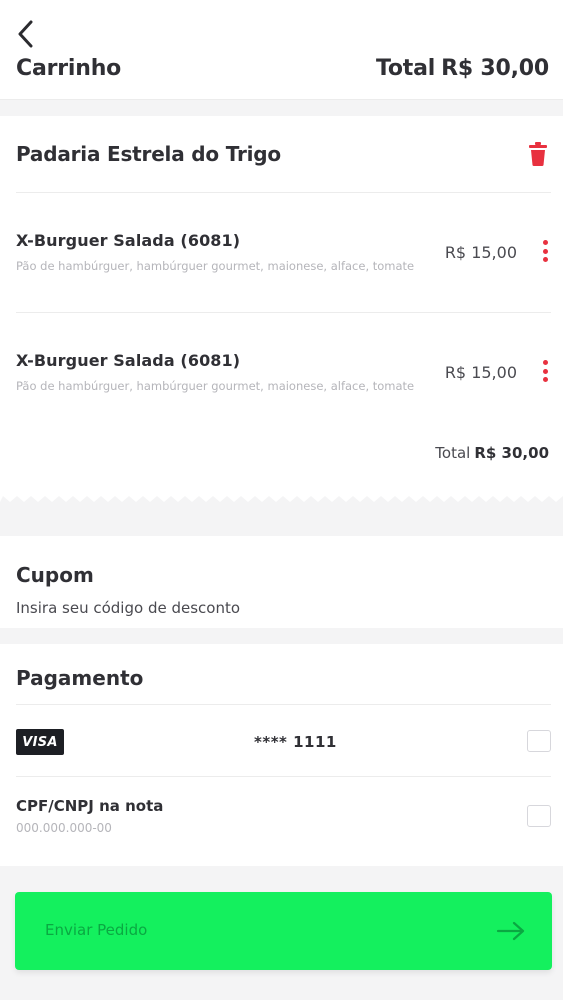  What do you see at coordinates (281, 50) in the screenshot?
I see `header: Carrinho Total R$ 30,00` at bounding box center [281, 50].